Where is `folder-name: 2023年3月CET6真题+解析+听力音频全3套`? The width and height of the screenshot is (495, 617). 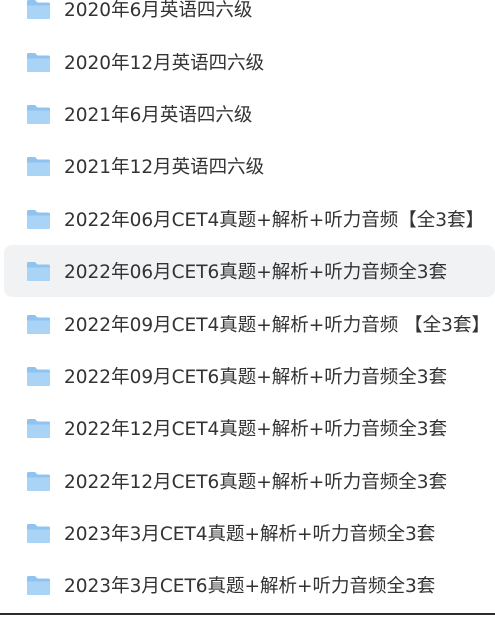
folder-name: 2023年3月CET6真题+解析+听力音频全3套 is located at coordinates (250, 587).